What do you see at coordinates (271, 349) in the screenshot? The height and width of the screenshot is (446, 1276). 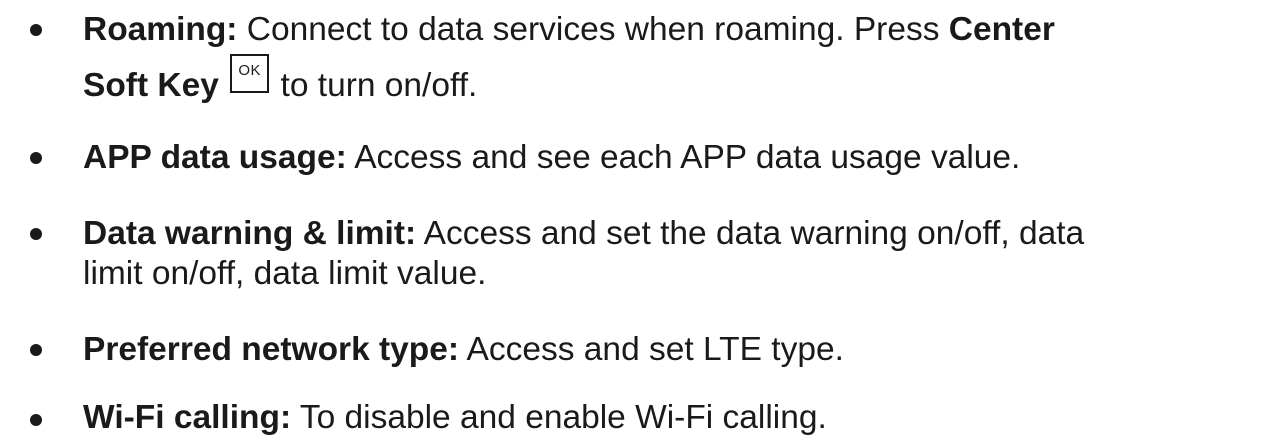 I see `preferred-network-term: Preferred network type:` at bounding box center [271, 349].